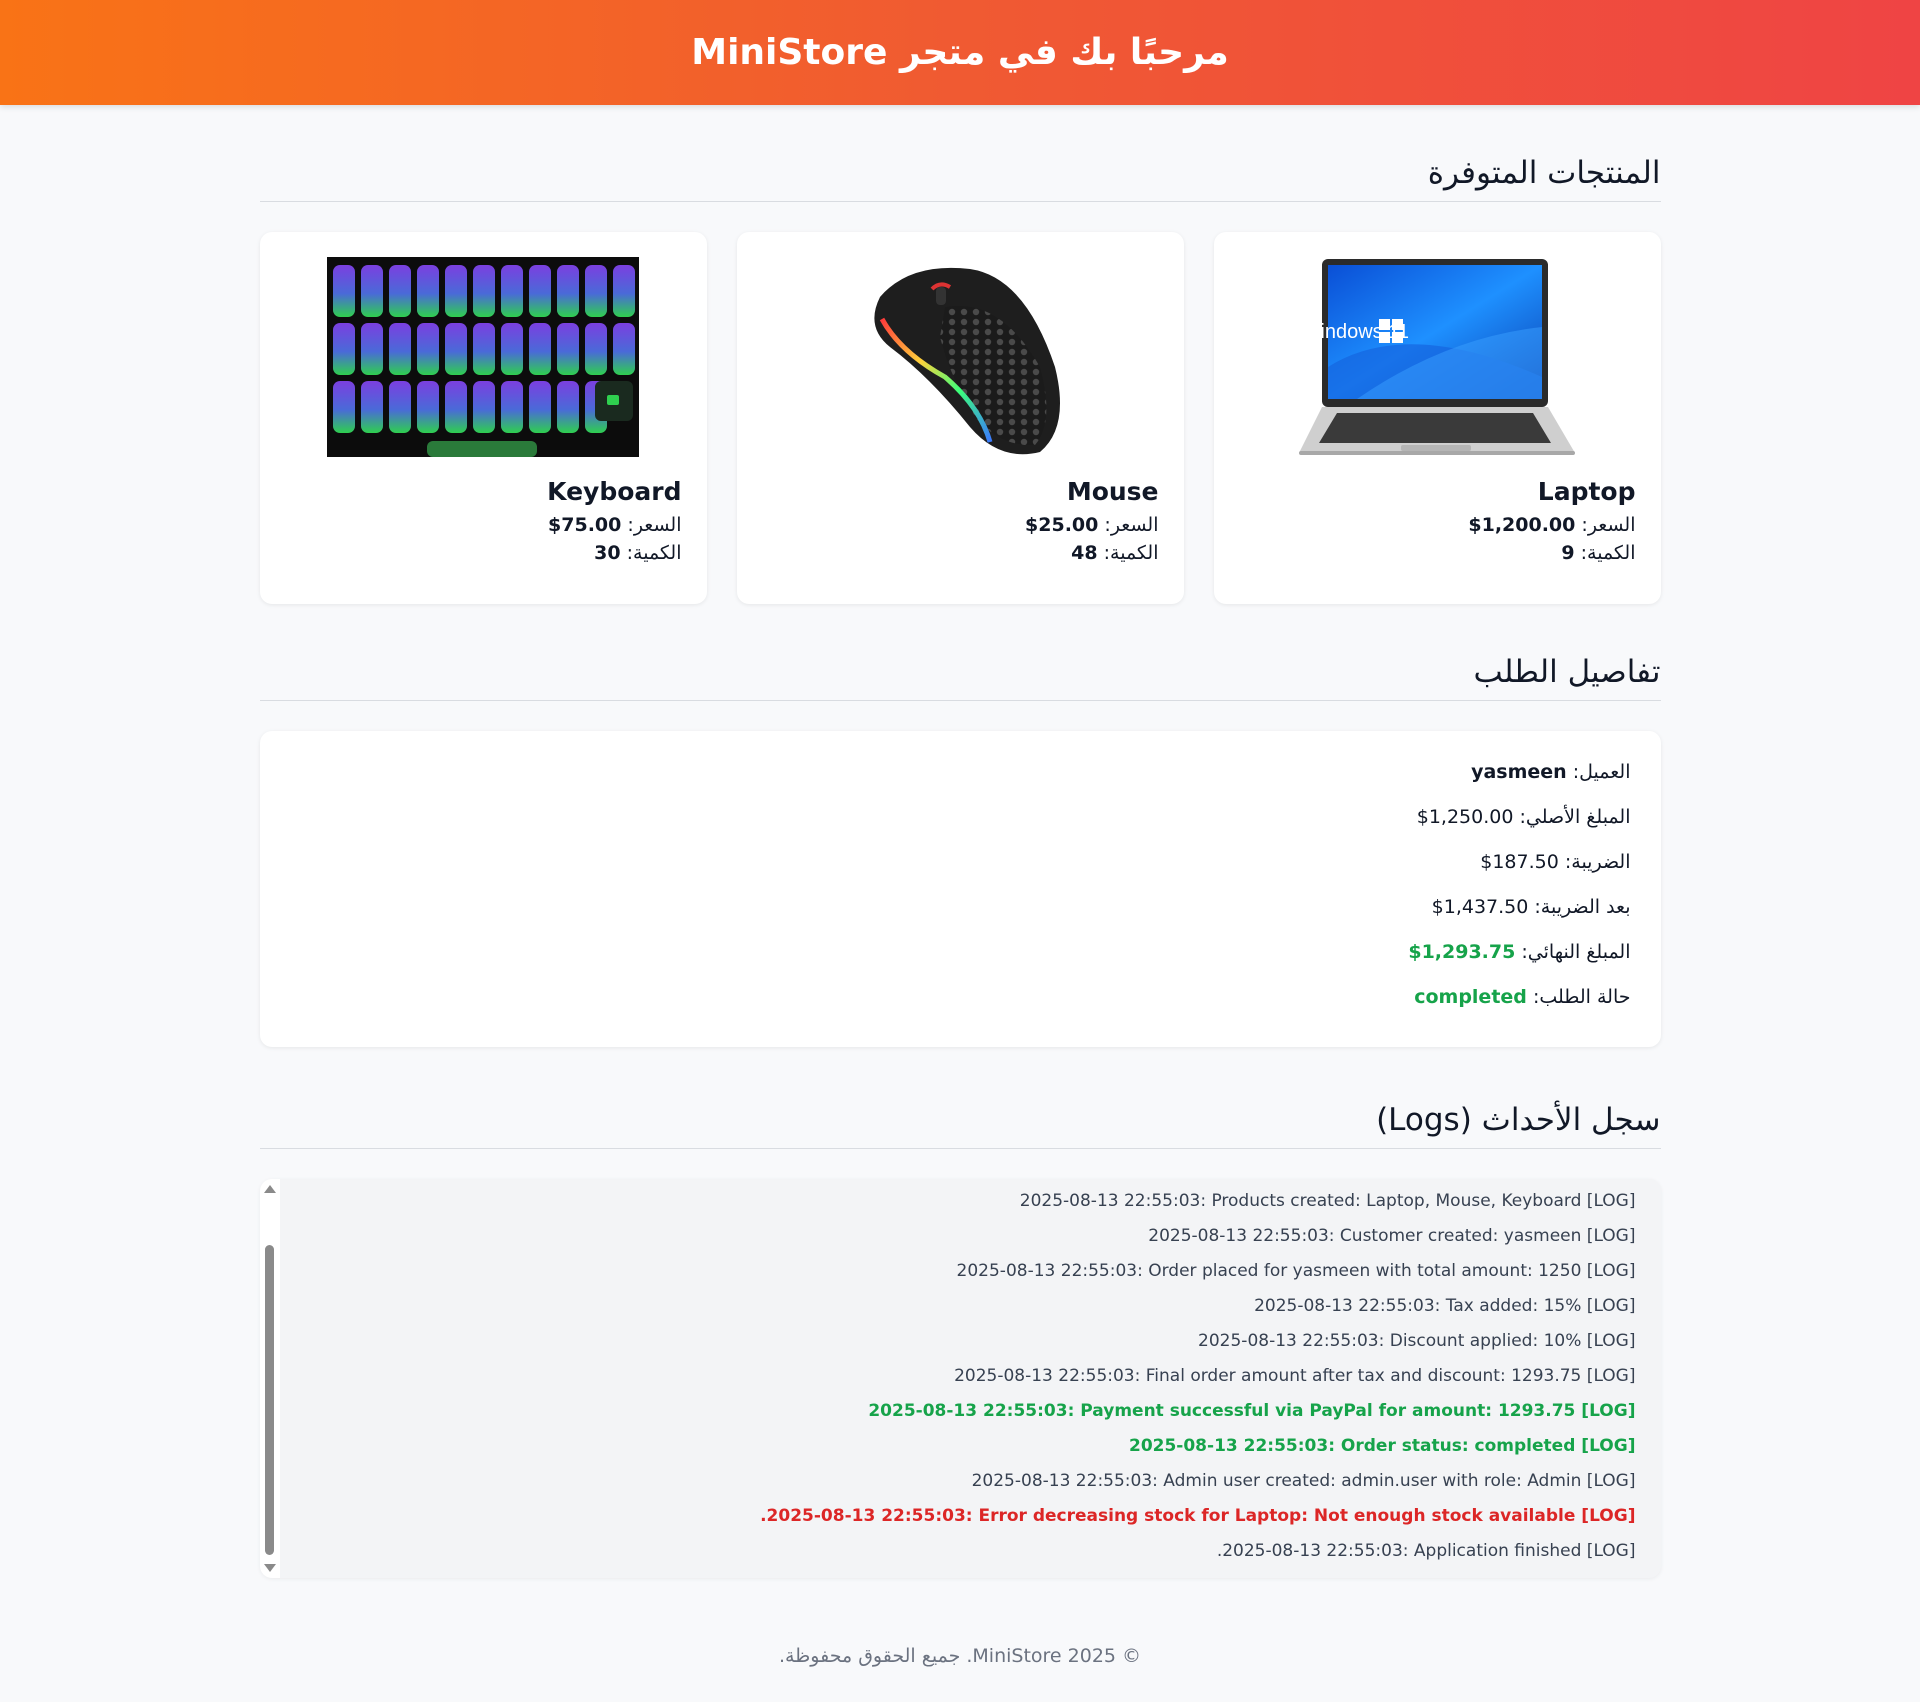 This screenshot has width=1920, height=1702. What do you see at coordinates (1576, 952) in the screenshot?
I see `final-amount-label: المبلغ النهائي:` at bounding box center [1576, 952].